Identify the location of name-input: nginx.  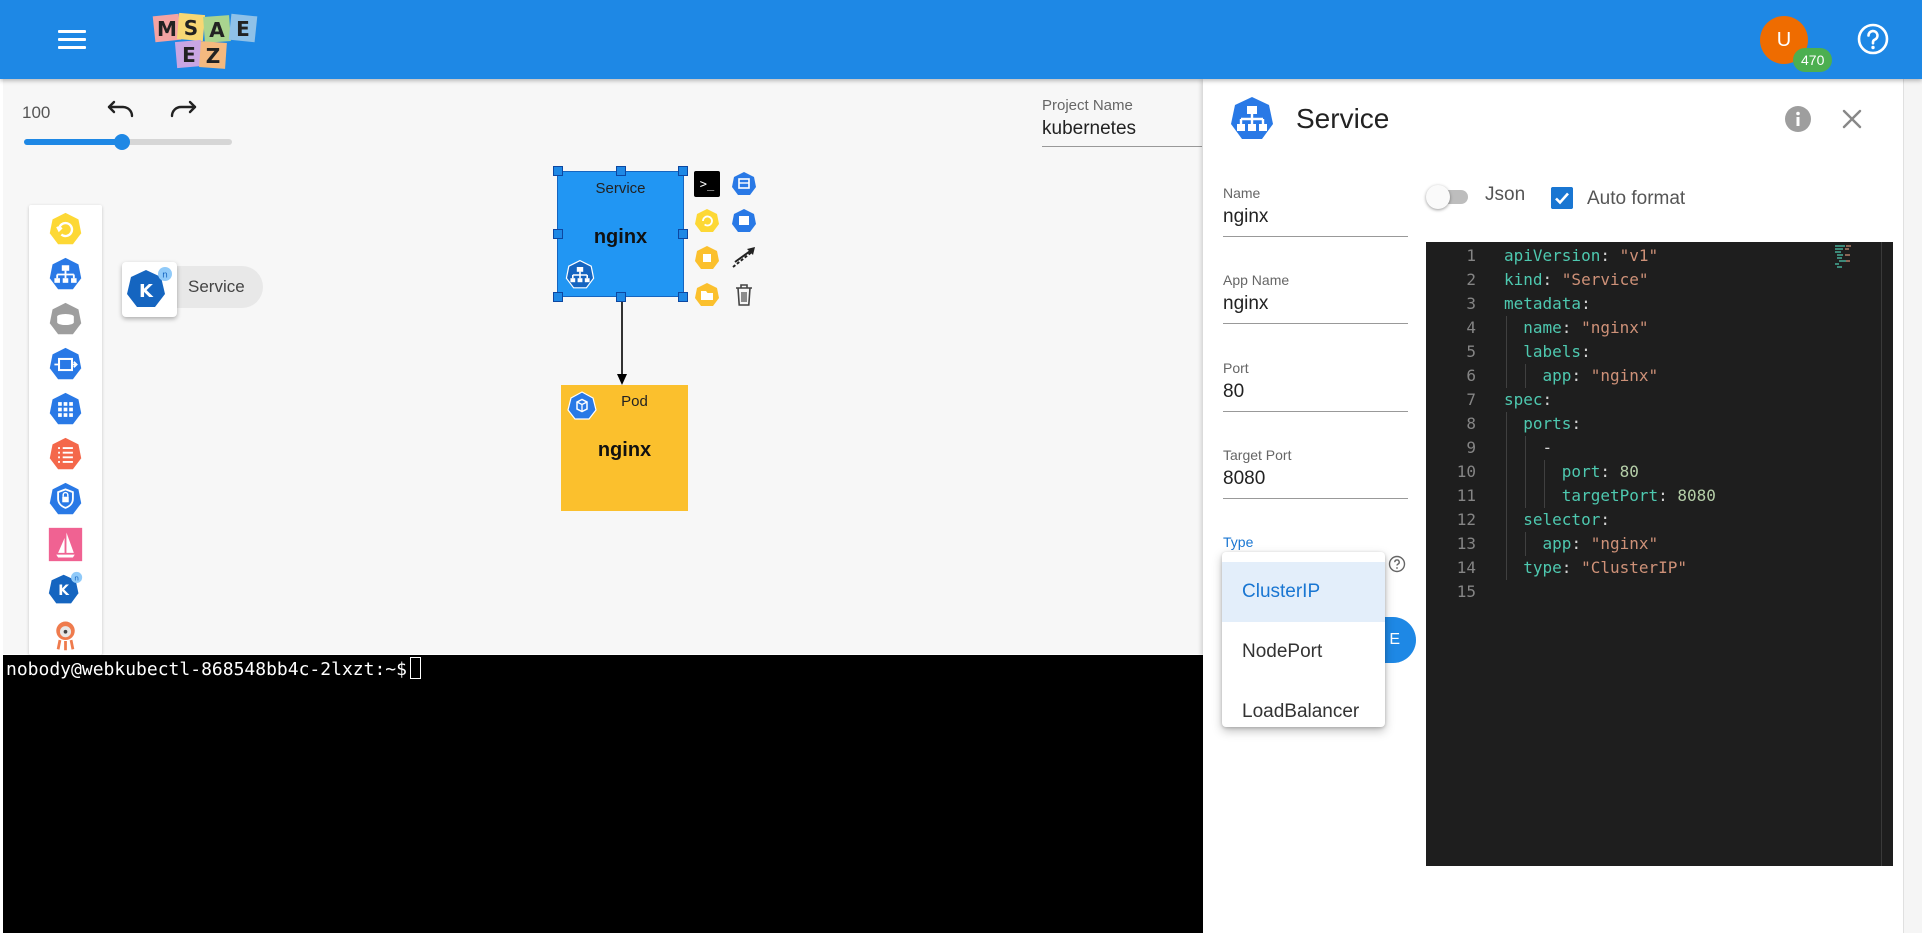
(1315, 221).